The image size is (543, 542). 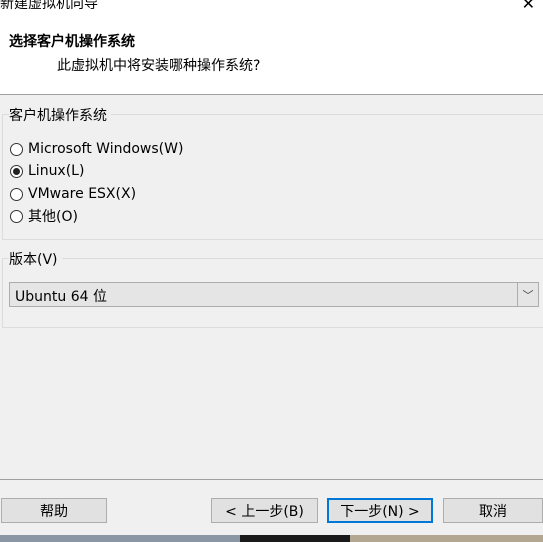 What do you see at coordinates (16, 216) in the screenshot?
I see `radio-other-indicator` at bounding box center [16, 216].